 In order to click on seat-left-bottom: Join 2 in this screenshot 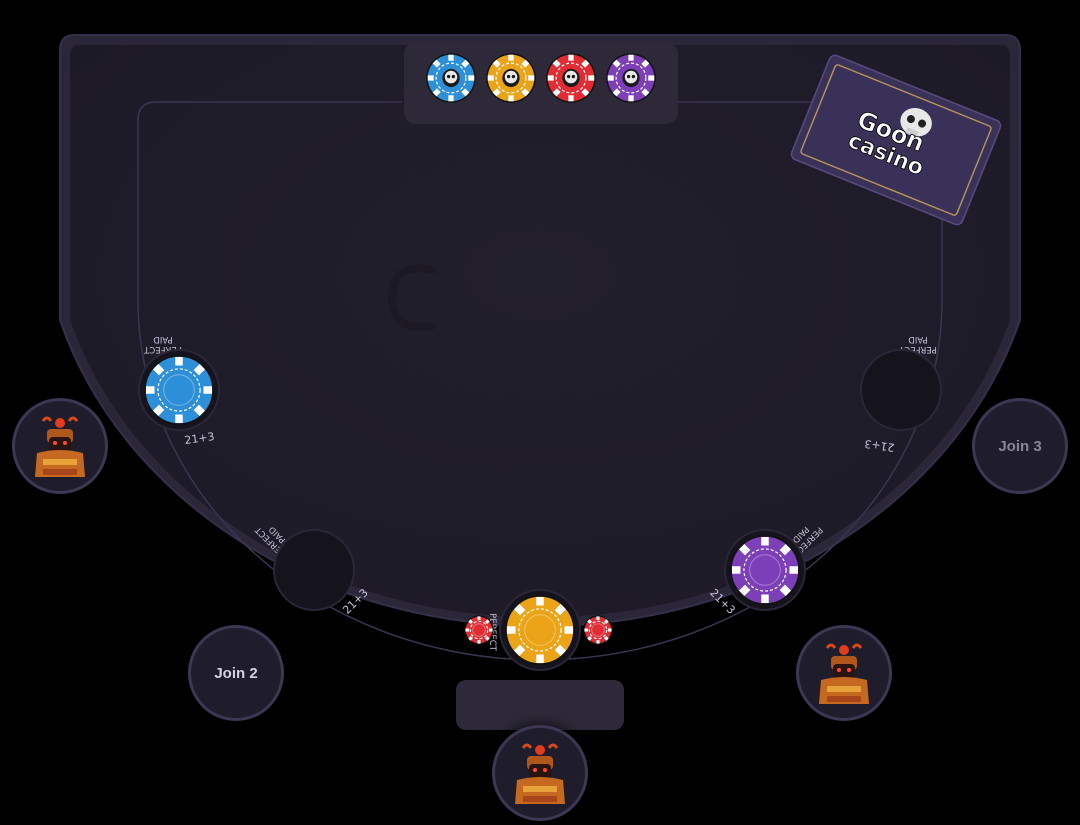, I will do `click(236, 673)`.